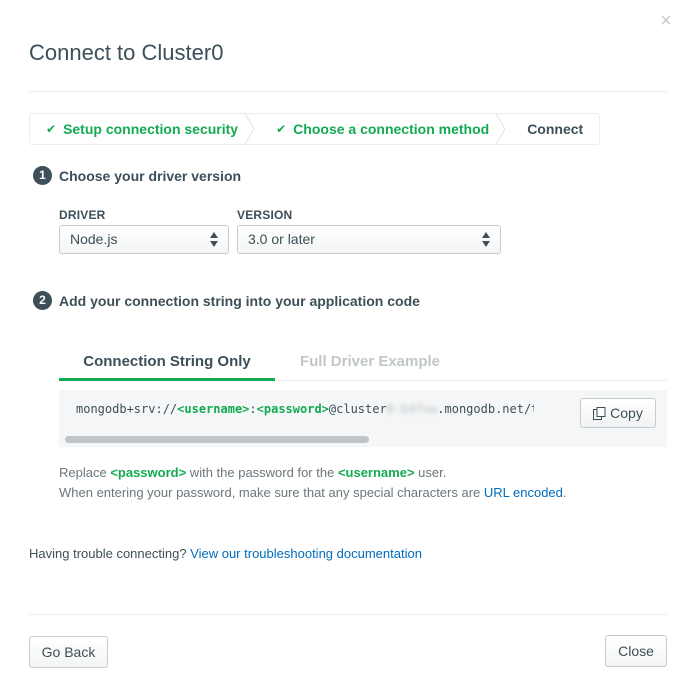 Image resolution: width=697 pixels, height=697 pixels. What do you see at coordinates (150, 175) in the screenshot?
I see `step-title: Choose your driver version` at bounding box center [150, 175].